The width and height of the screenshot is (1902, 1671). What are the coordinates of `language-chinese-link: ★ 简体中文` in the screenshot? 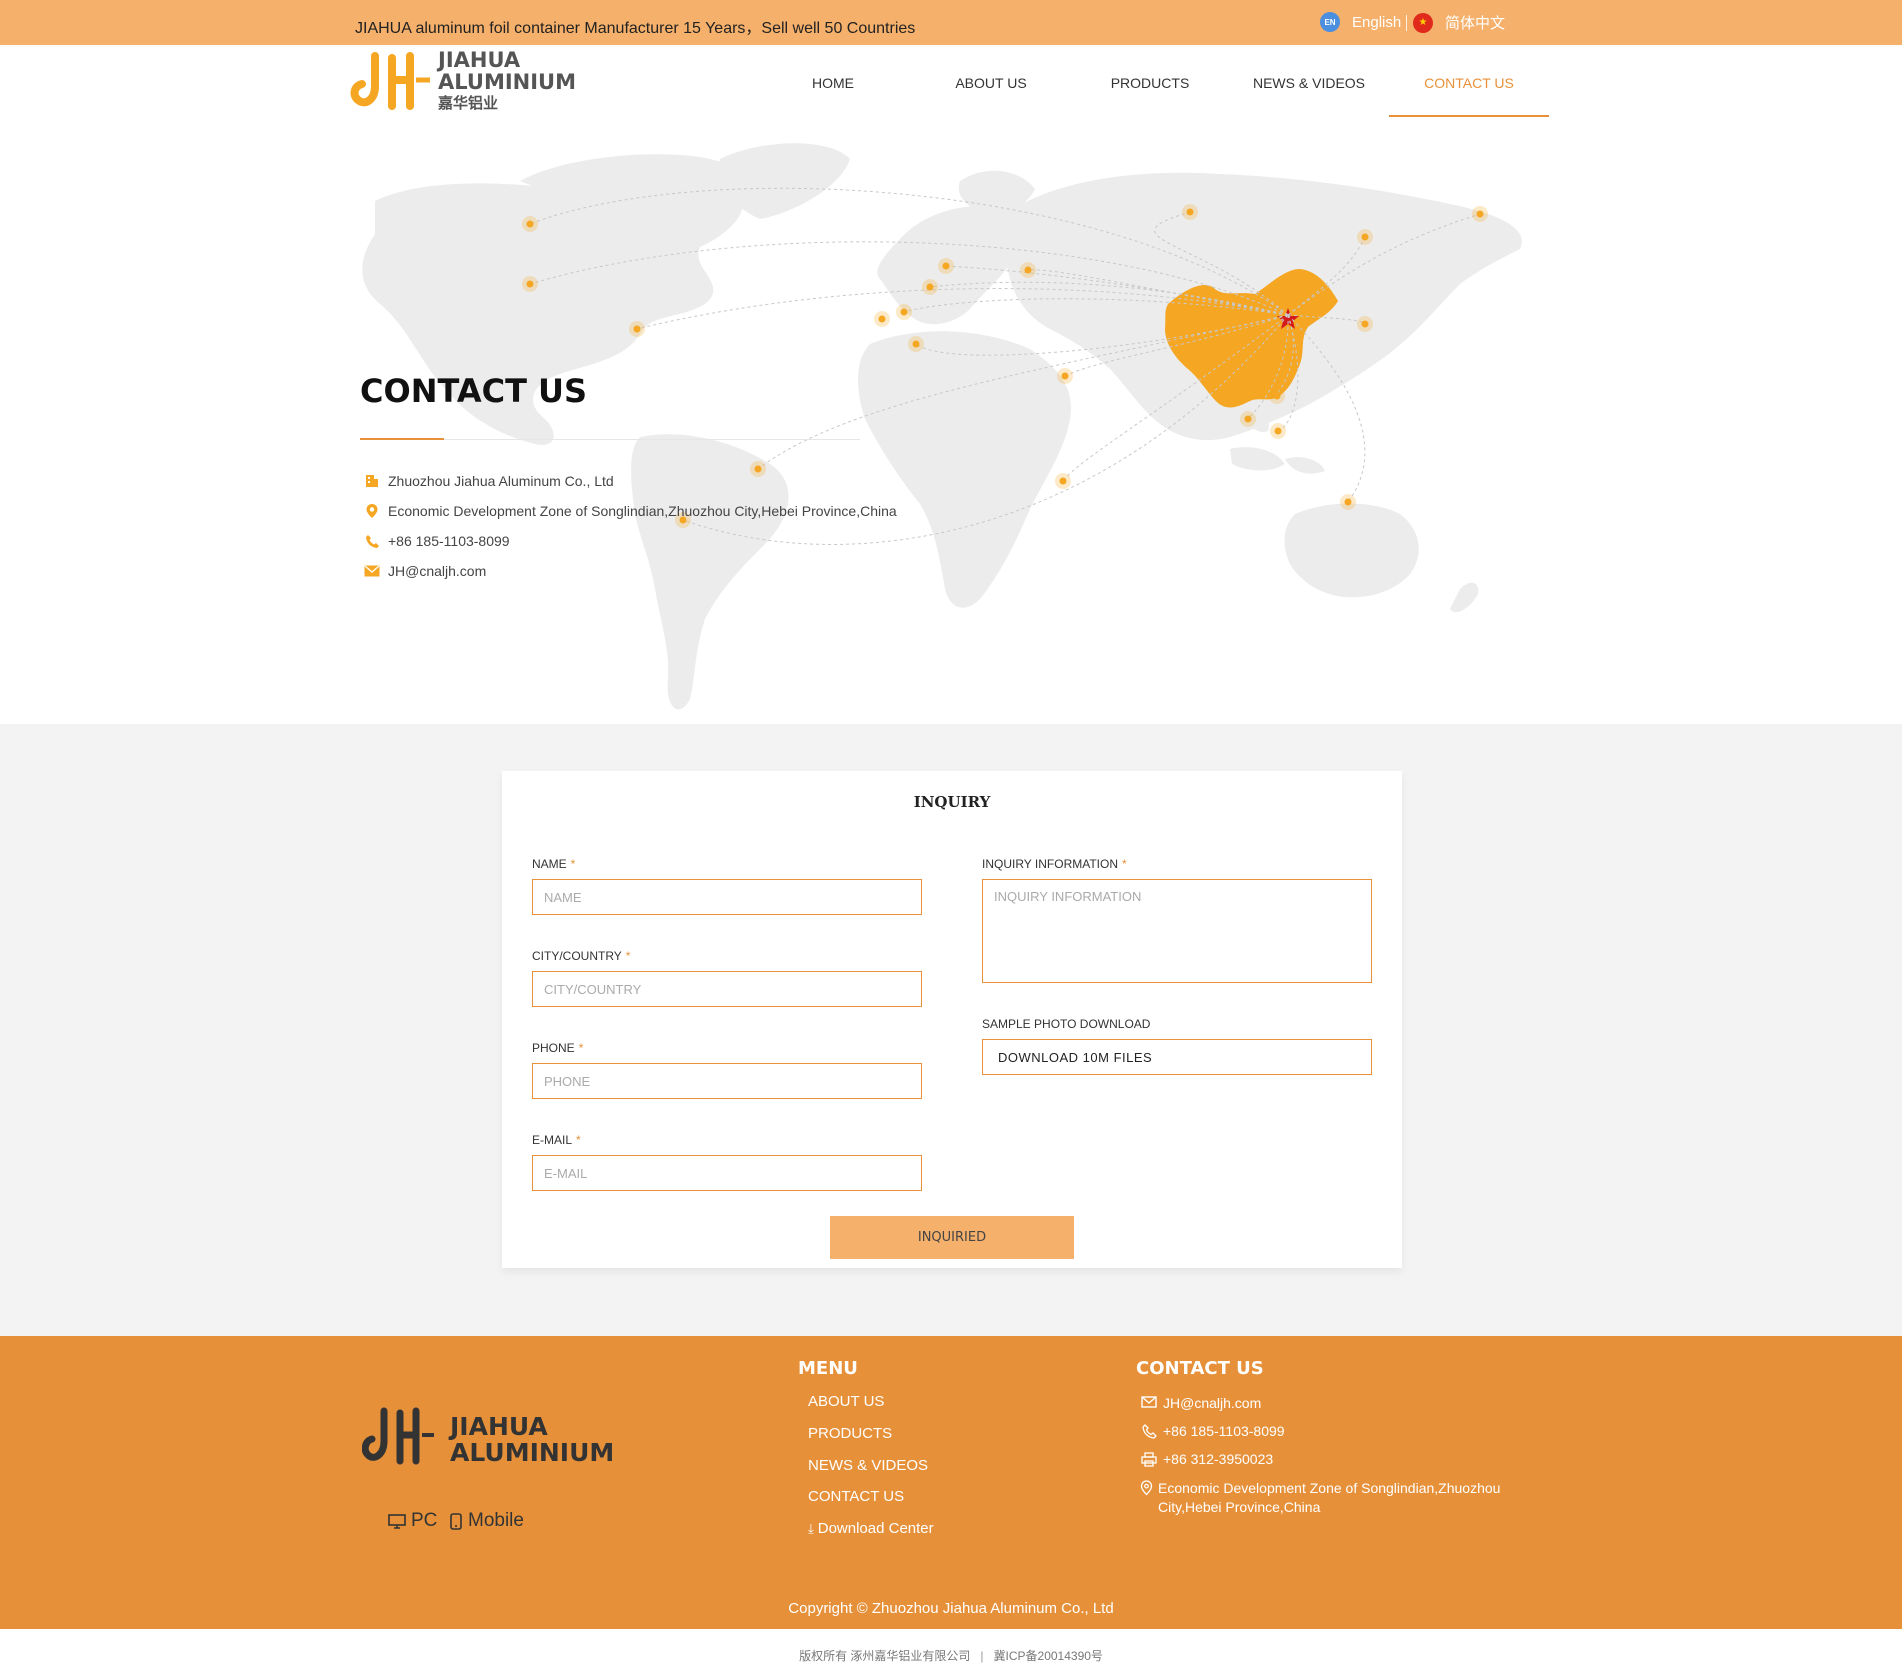 It's located at (1459, 22).